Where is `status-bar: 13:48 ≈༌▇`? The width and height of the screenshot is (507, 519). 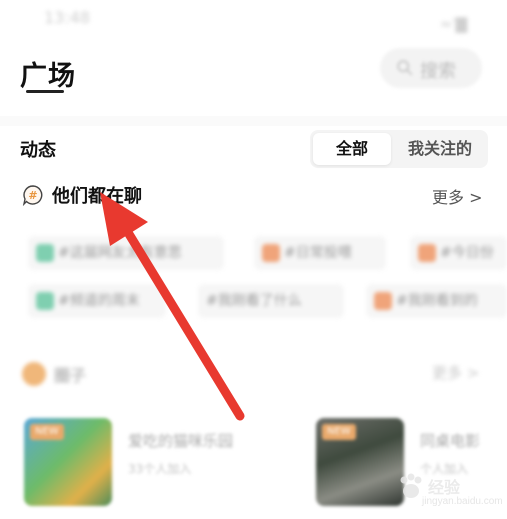
status-bar: 13:48 ≈༌▇ is located at coordinates (253, 20).